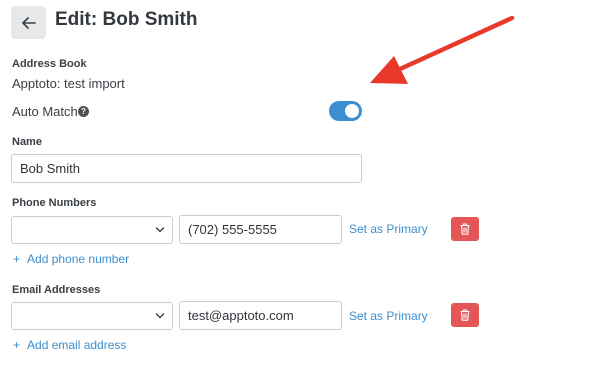 The width and height of the screenshot is (604, 370). What do you see at coordinates (260, 229) in the screenshot?
I see `phone-number-field` at bounding box center [260, 229].